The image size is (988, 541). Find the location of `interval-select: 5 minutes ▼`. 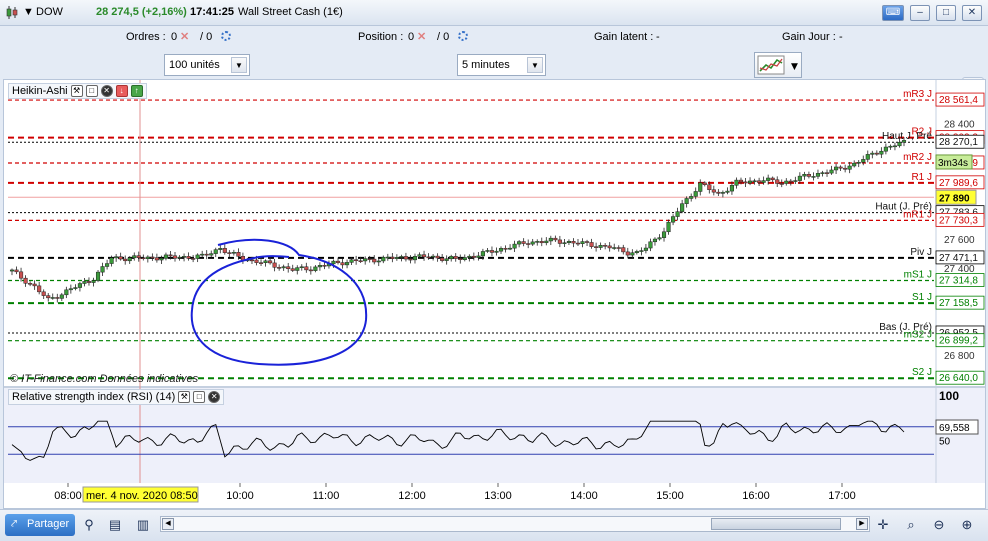

interval-select: 5 minutes ▼ is located at coordinates (501, 65).